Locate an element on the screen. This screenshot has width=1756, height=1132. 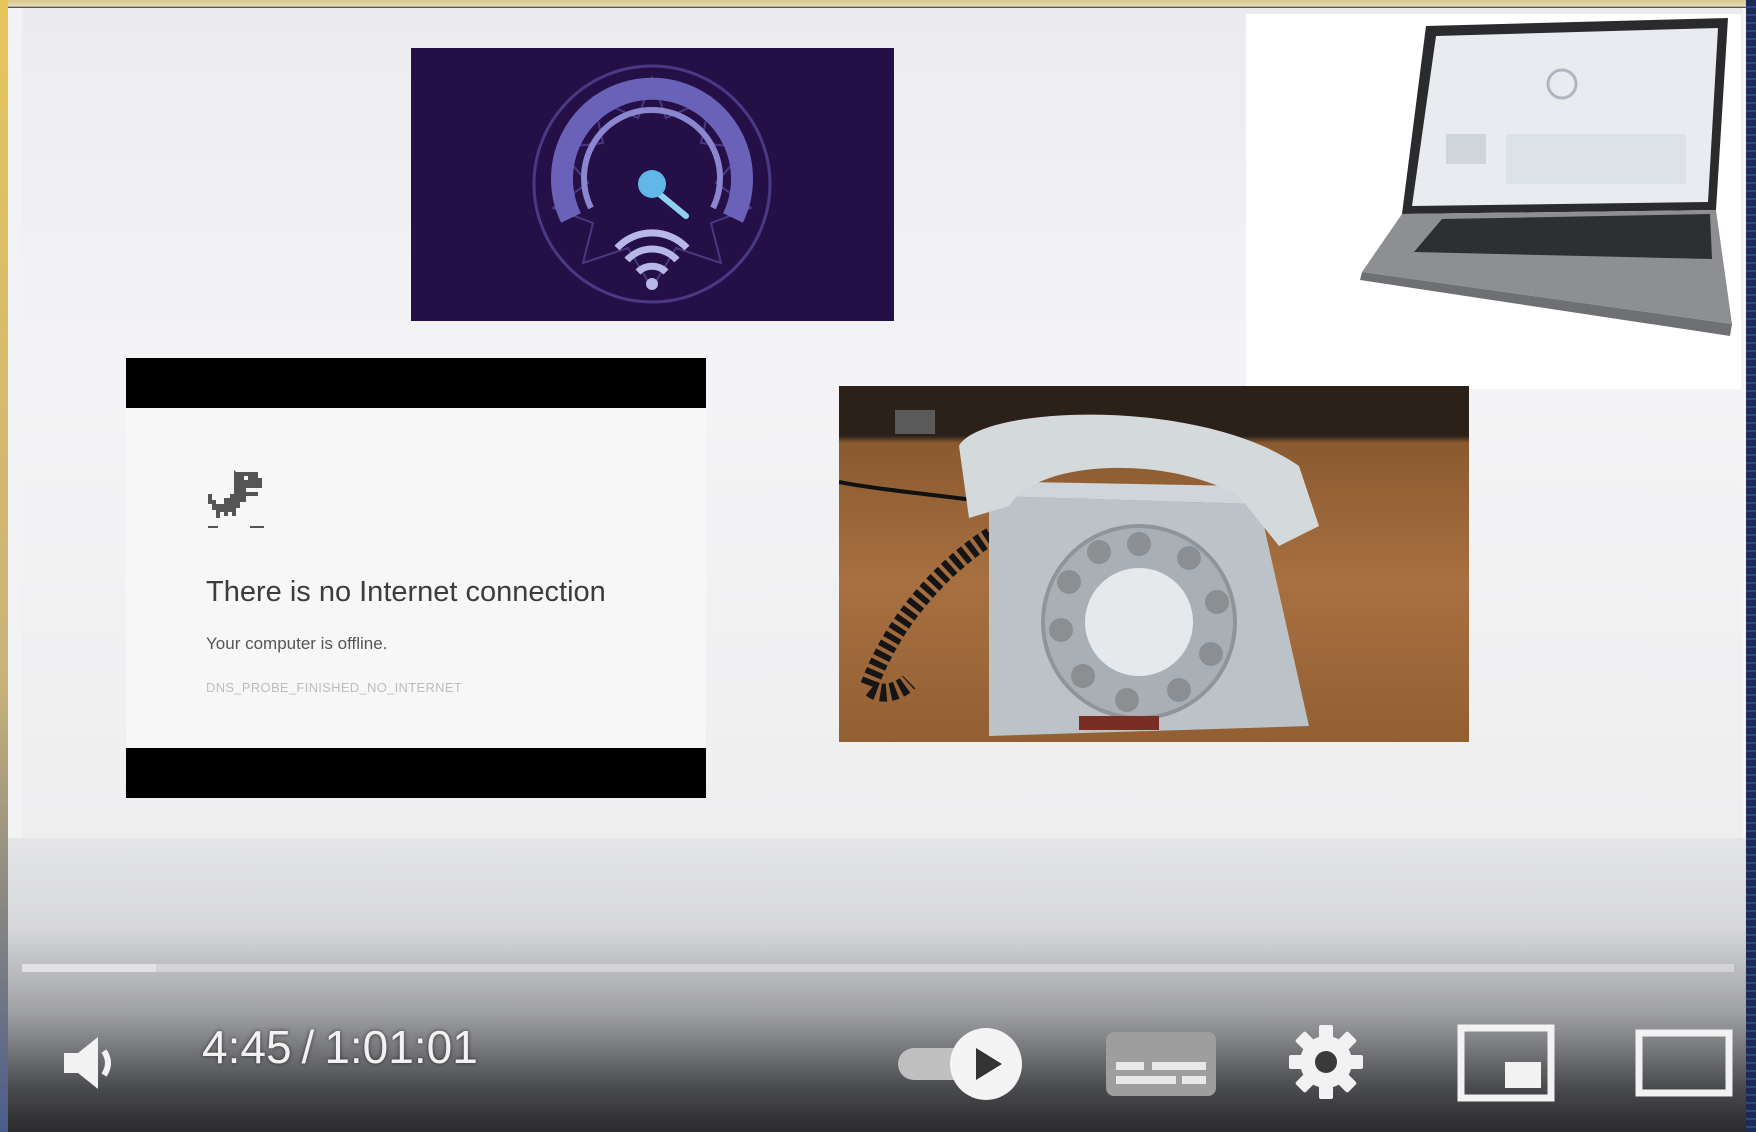
offline-error-code: DNS_PROBE_FINISHED_NO_INTERNET is located at coordinates (334, 687).